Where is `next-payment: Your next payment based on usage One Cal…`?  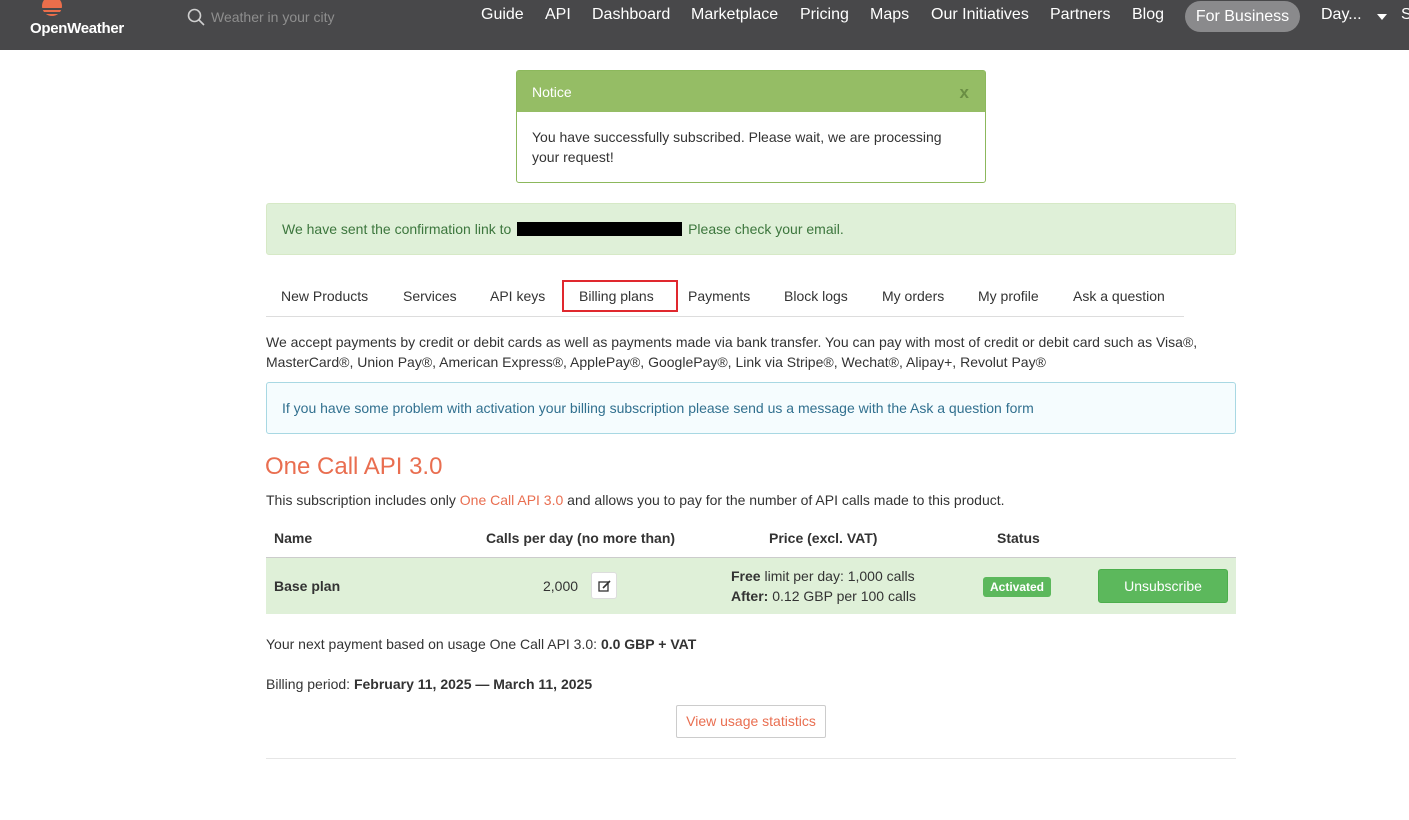 next-payment: Your next payment based on usage One Cal… is located at coordinates (481, 644).